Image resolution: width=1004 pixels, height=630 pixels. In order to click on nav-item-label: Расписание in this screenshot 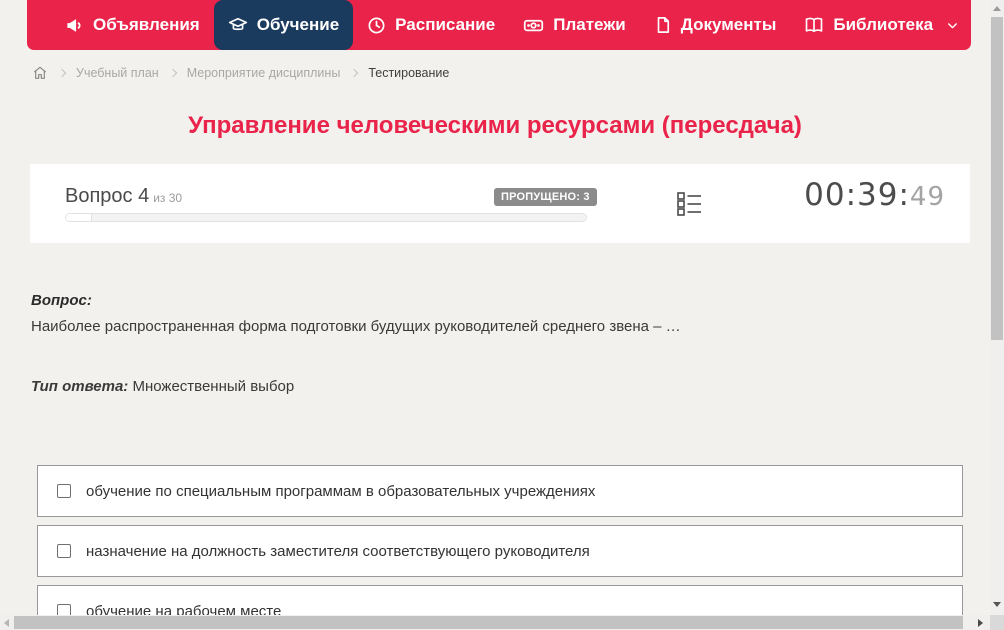, I will do `click(445, 24)`.